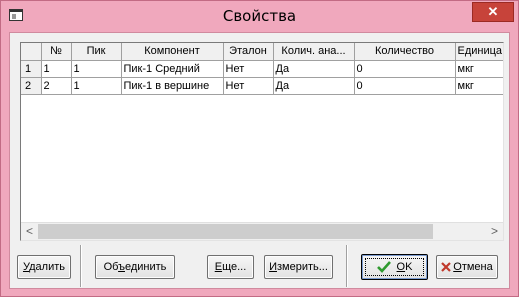  What do you see at coordinates (494, 231) in the screenshot?
I see `scroll-right-icon: >` at bounding box center [494, 231].